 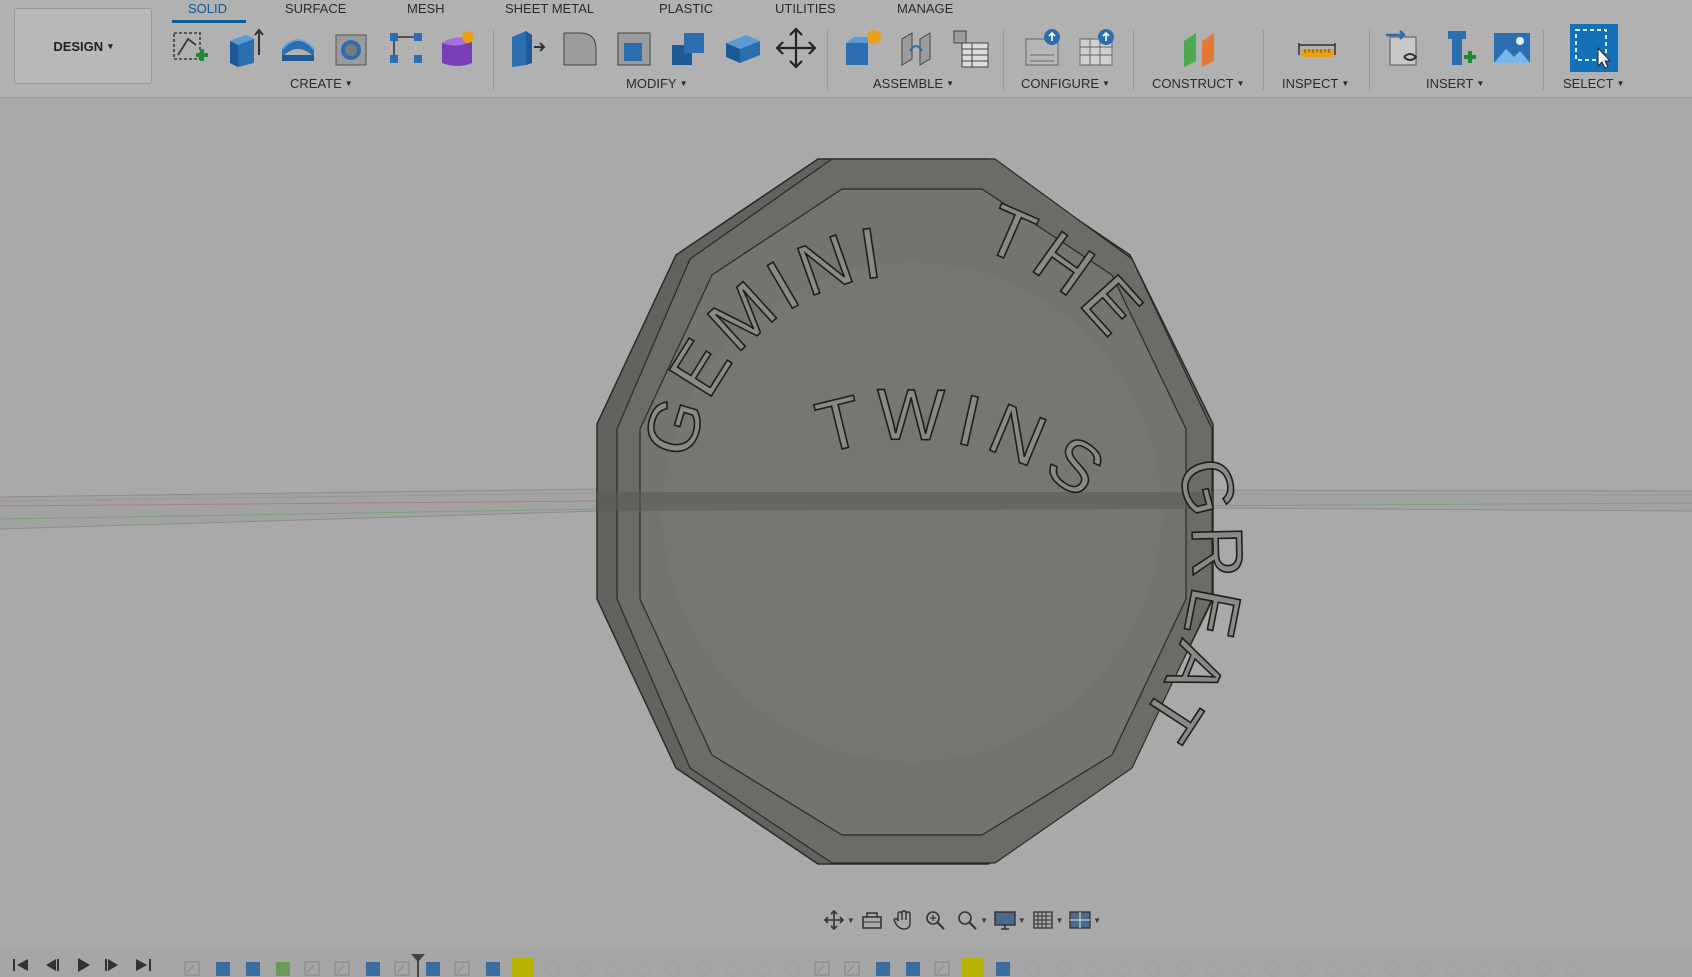 I want to click on go-to-end-icon, so click(x=143, y=965).